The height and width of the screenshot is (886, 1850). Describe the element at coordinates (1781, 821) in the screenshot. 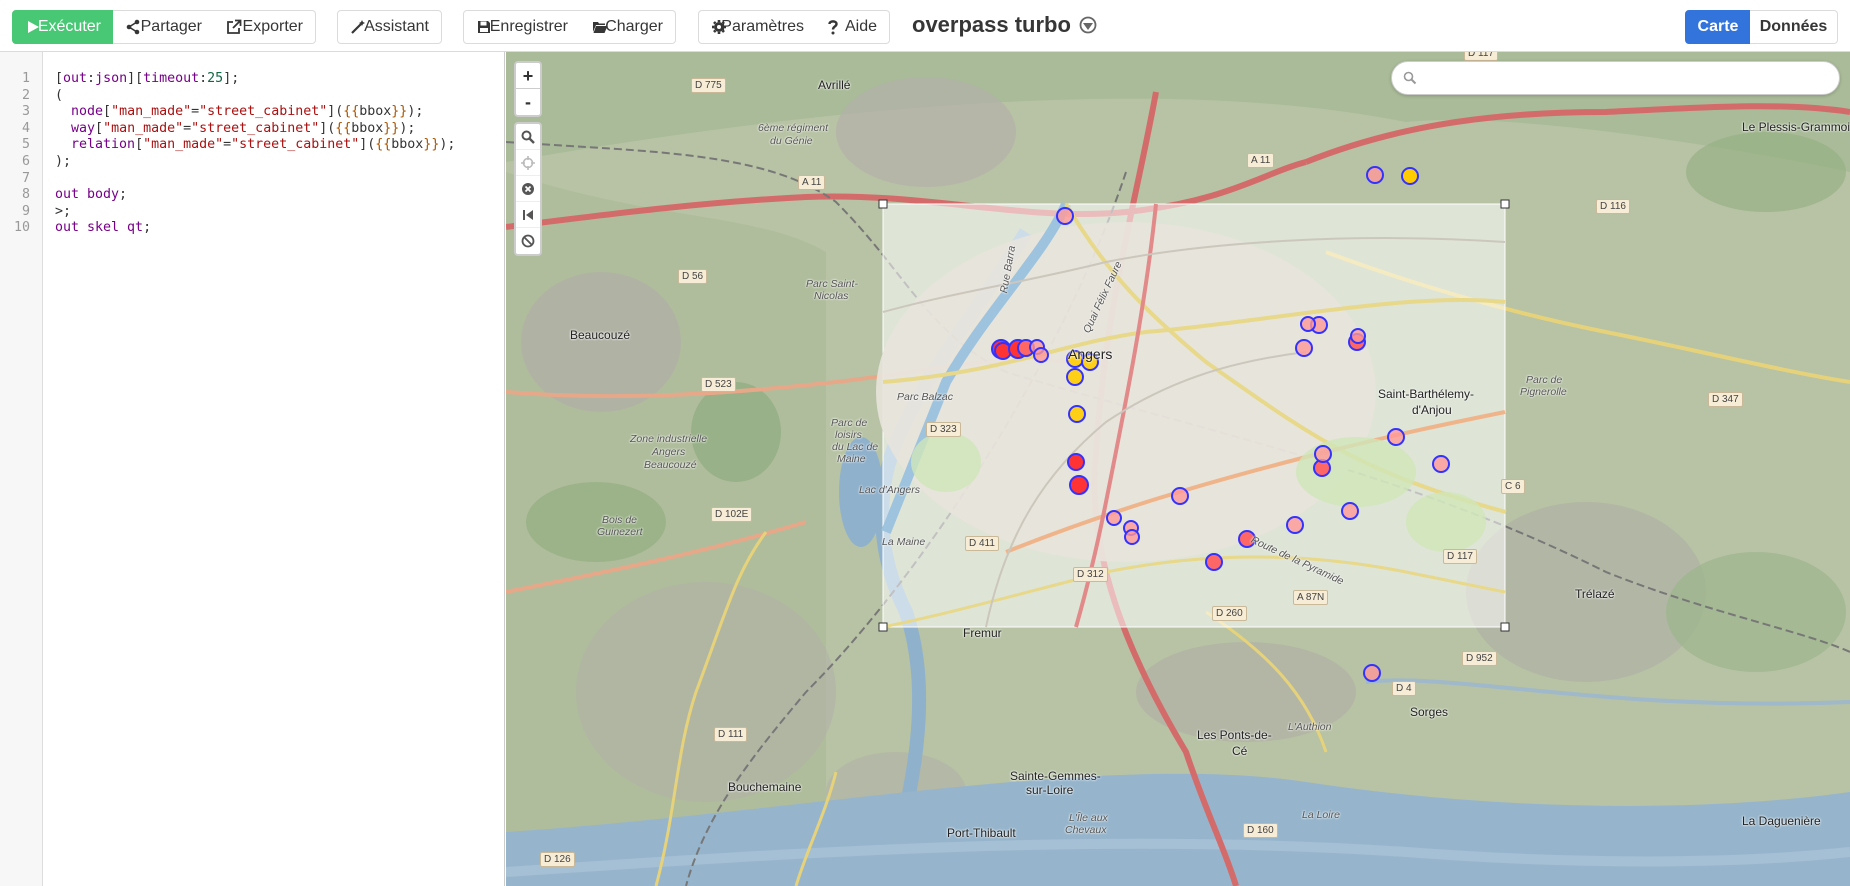

I see `place-label-la-daguenière: La Daguenière` at that location.